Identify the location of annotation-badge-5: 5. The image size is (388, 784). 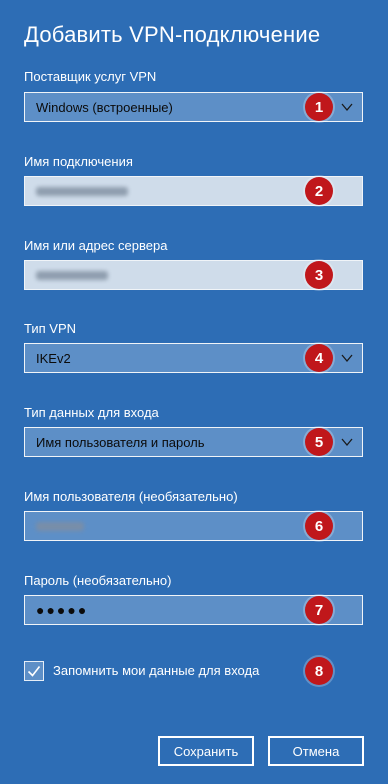
(319, 442).